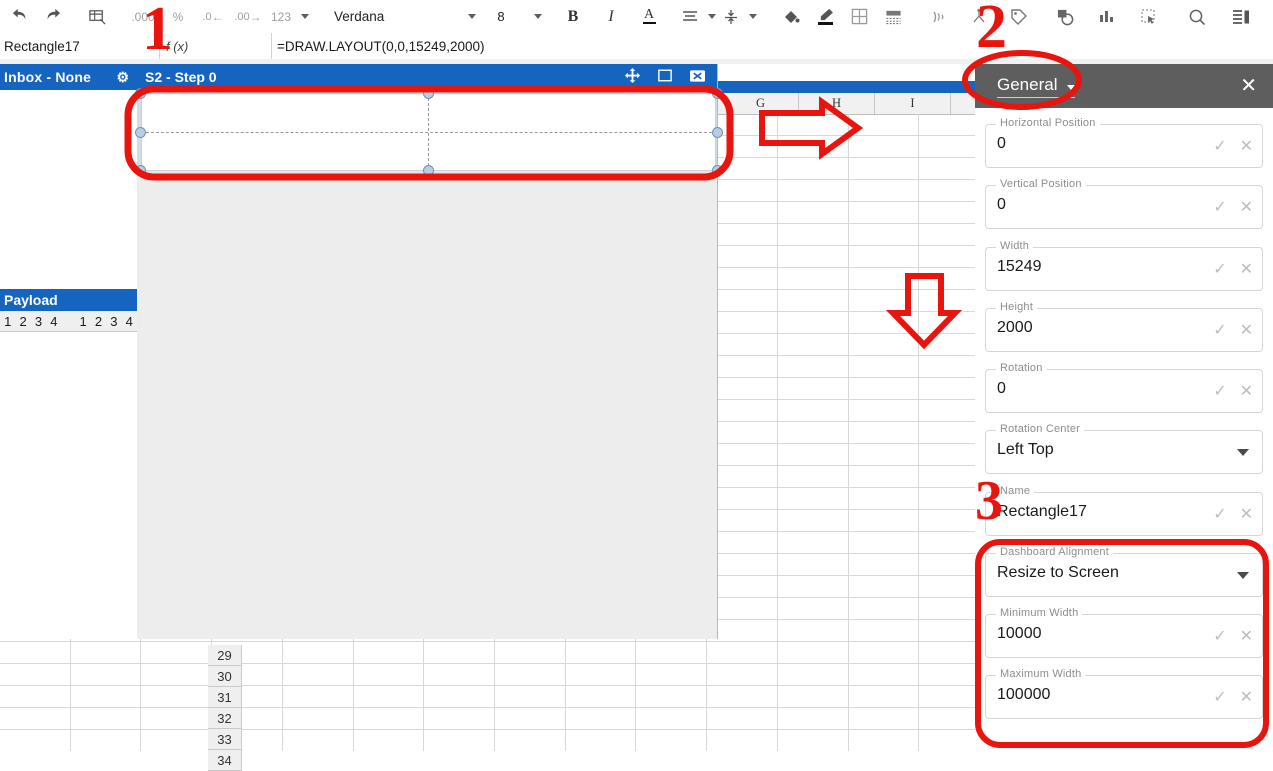 The height and width of the screenshot is (771, 1273). Describe the element at coordinates (216, 46) in the screenshot. I see `function-icon: f (x)` at that location.